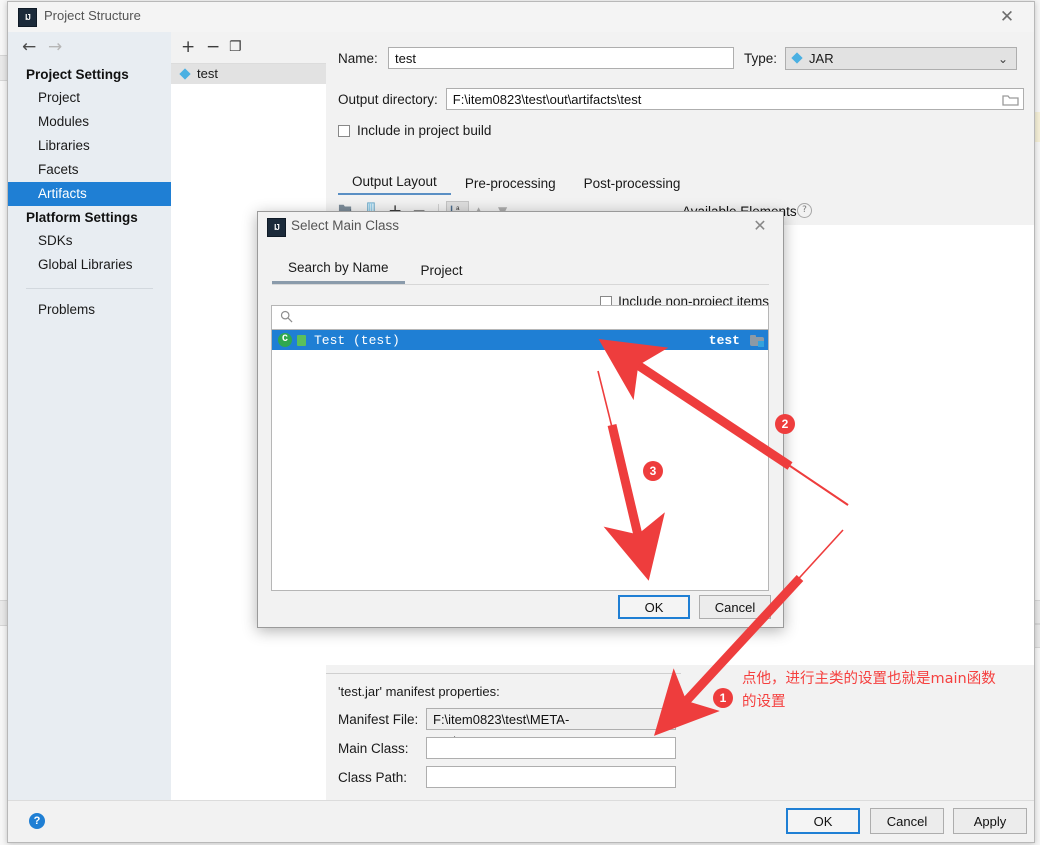  What do you see at coordinates (373, 748) in the screenshot?
I see `main-class-label: Main Class:` at bounding box center [373, 748].